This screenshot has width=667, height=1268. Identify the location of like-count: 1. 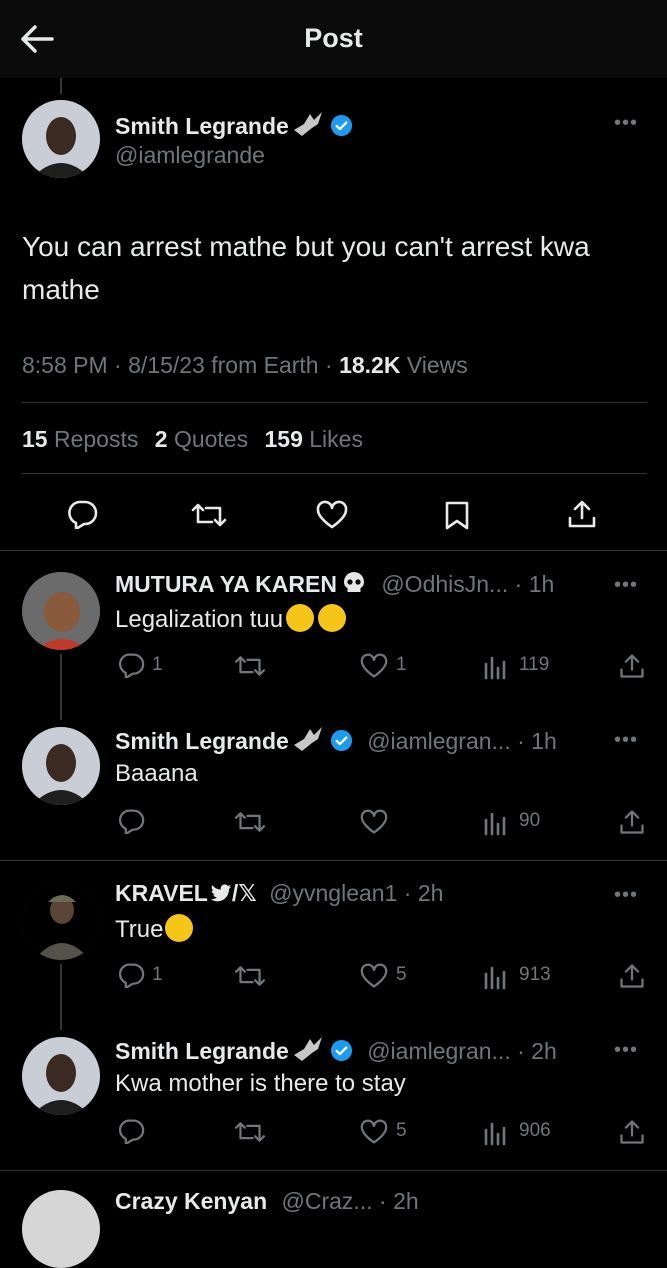
(401, 664).